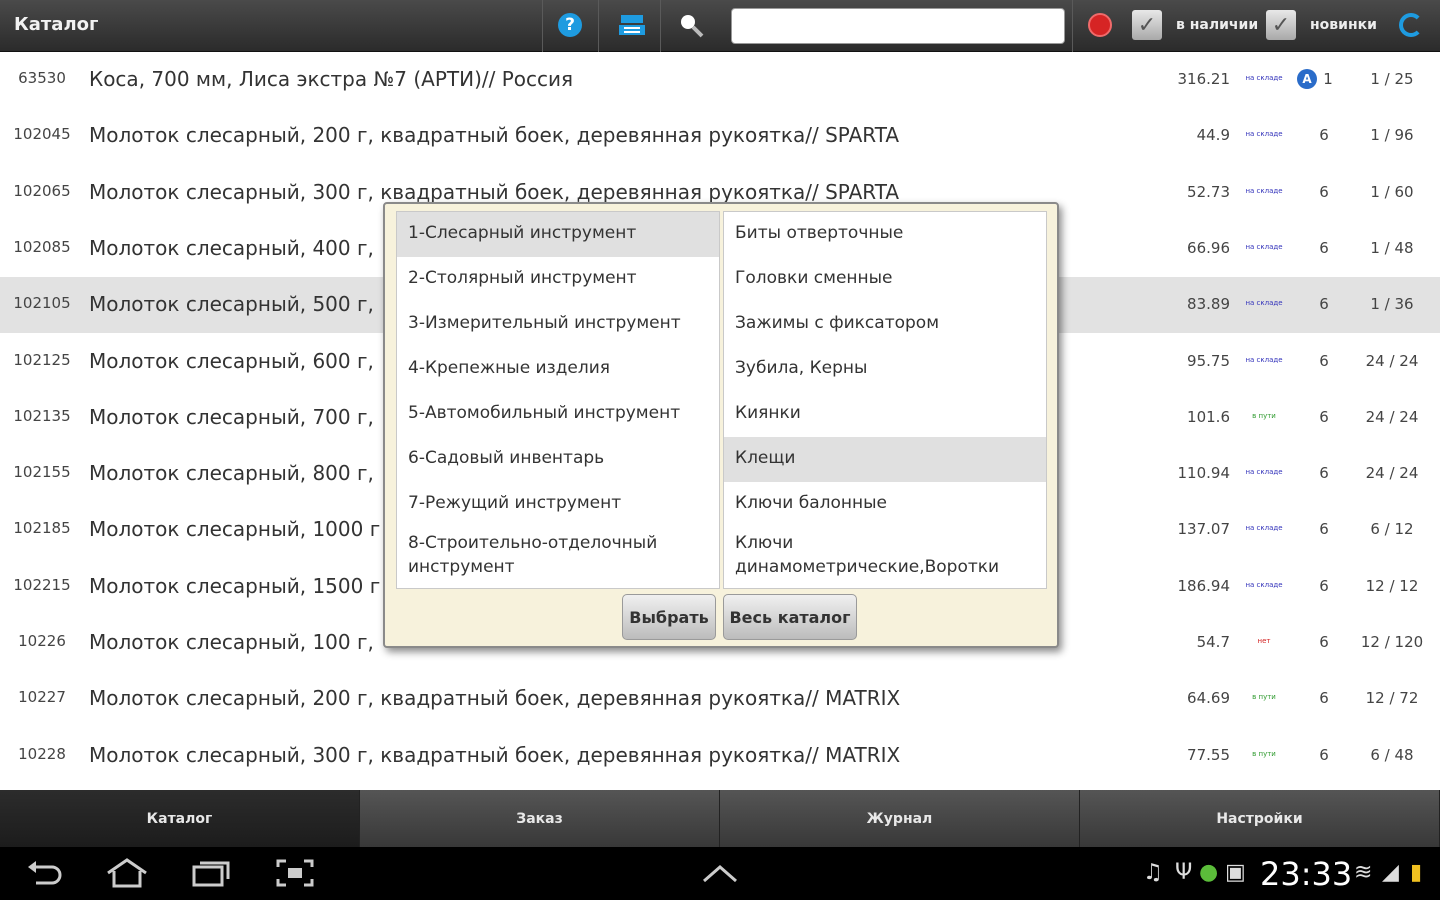 The height and width of the screenshot is (900, 1440). Describe the element at coordinates (211, 873) in the screenshot. I see `recent-apps-icon` at that location.